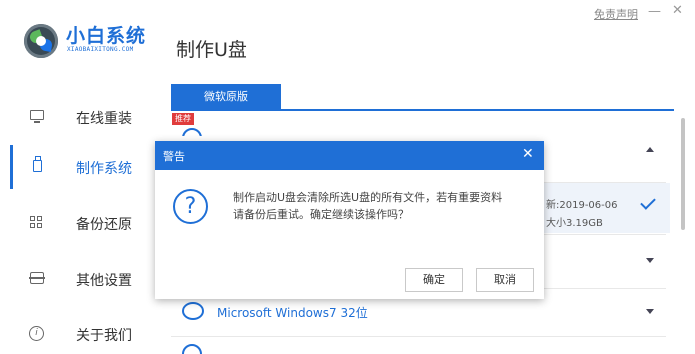 This screenshot has height=354, width=695. What do you see at coordinates (349, 155) in the screenshot?
I see `dialog-header: 警告 ✕` at bounding box center [349, 155].